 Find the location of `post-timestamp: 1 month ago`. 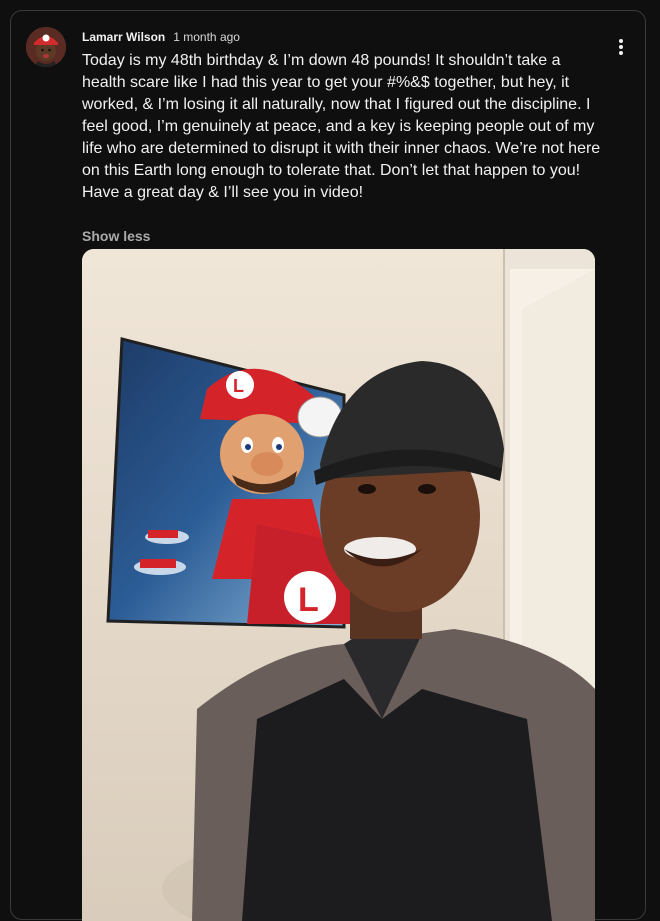

post-timestamp: 1 month ago is located at coordinates (206, 37).